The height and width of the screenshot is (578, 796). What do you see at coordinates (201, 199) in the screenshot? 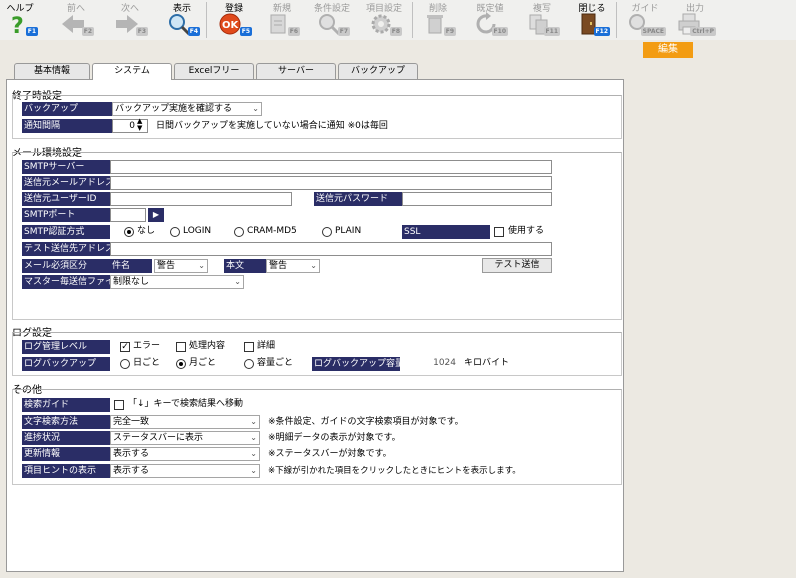
I see `from-user-input` at bounding box center [201, 199].